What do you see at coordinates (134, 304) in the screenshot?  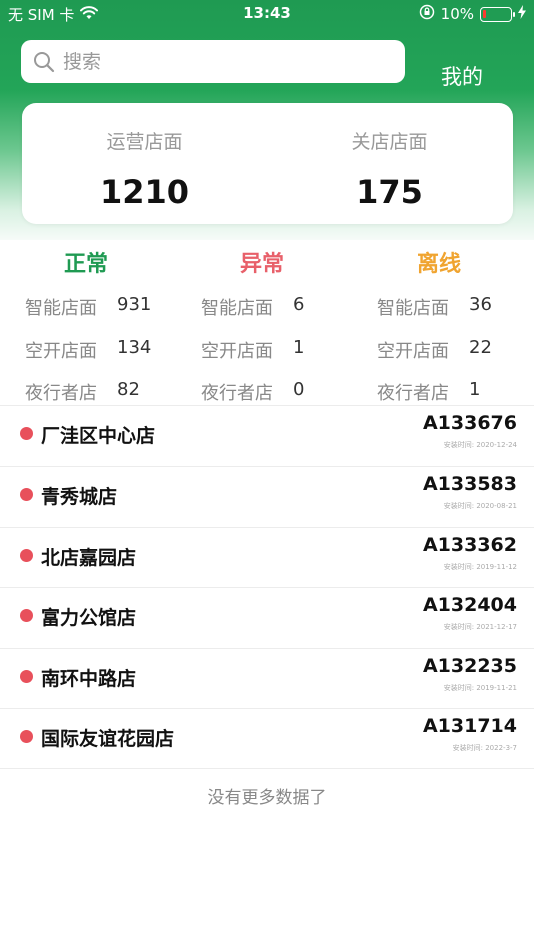 I see `metric-value: 931` at bounding box center [134, 304].